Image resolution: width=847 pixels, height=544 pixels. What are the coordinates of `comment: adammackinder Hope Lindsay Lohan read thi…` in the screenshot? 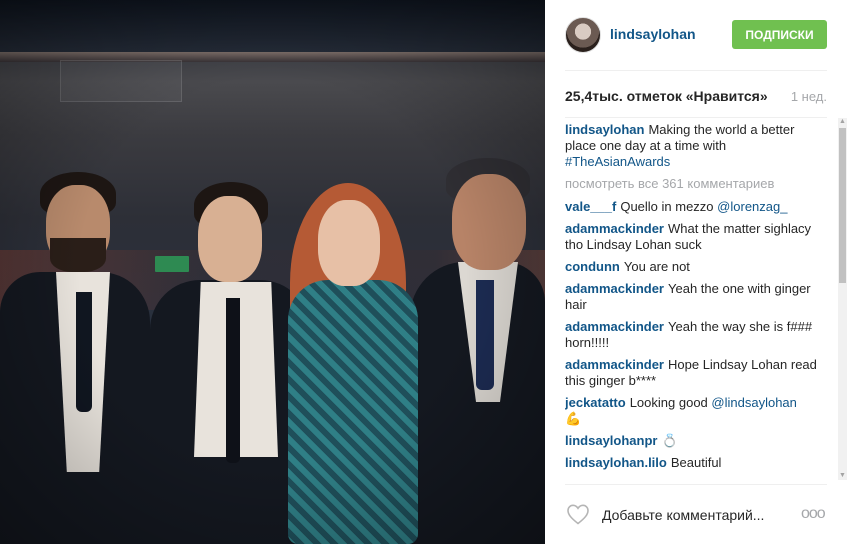 It's located at (692, 373).